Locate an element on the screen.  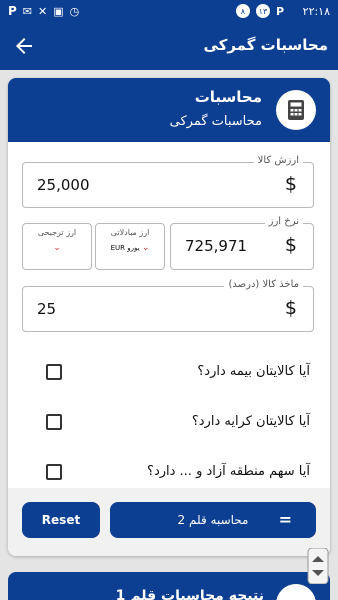
status-icons-left: P ✉ ✕ ▣ ◷ is located at coordinates (43, 11).